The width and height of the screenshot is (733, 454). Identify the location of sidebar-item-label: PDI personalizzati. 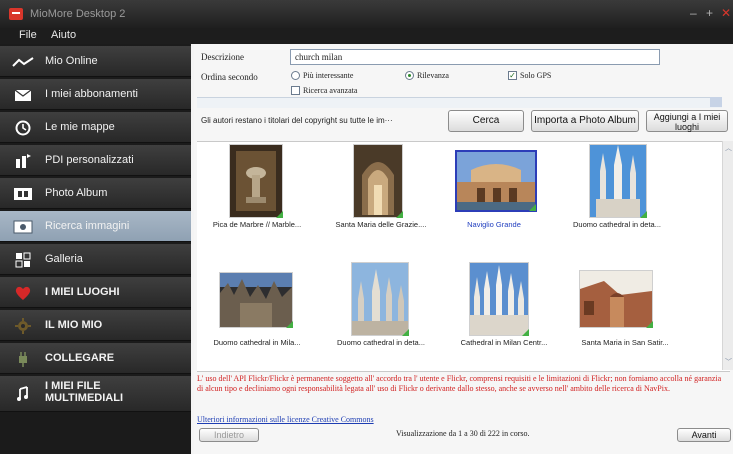
(89, 160).